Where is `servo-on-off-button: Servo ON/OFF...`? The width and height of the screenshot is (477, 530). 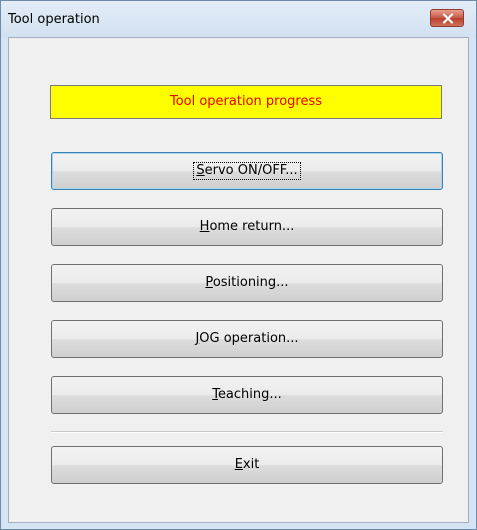
servo-on-off-button: Servo ON/OFF... is located at coordinates (247, 171).